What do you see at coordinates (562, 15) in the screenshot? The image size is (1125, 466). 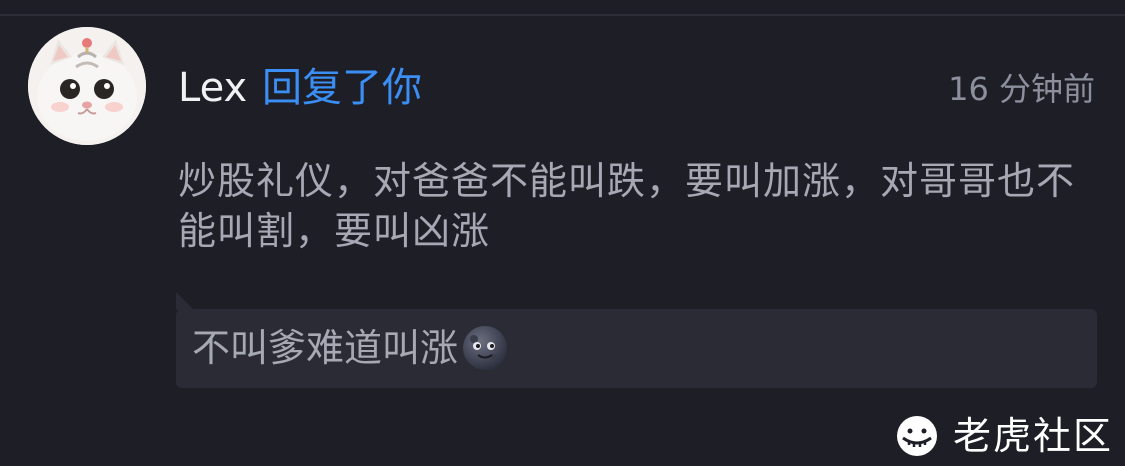 I see `top-divider` at bounding box center [562, 15].